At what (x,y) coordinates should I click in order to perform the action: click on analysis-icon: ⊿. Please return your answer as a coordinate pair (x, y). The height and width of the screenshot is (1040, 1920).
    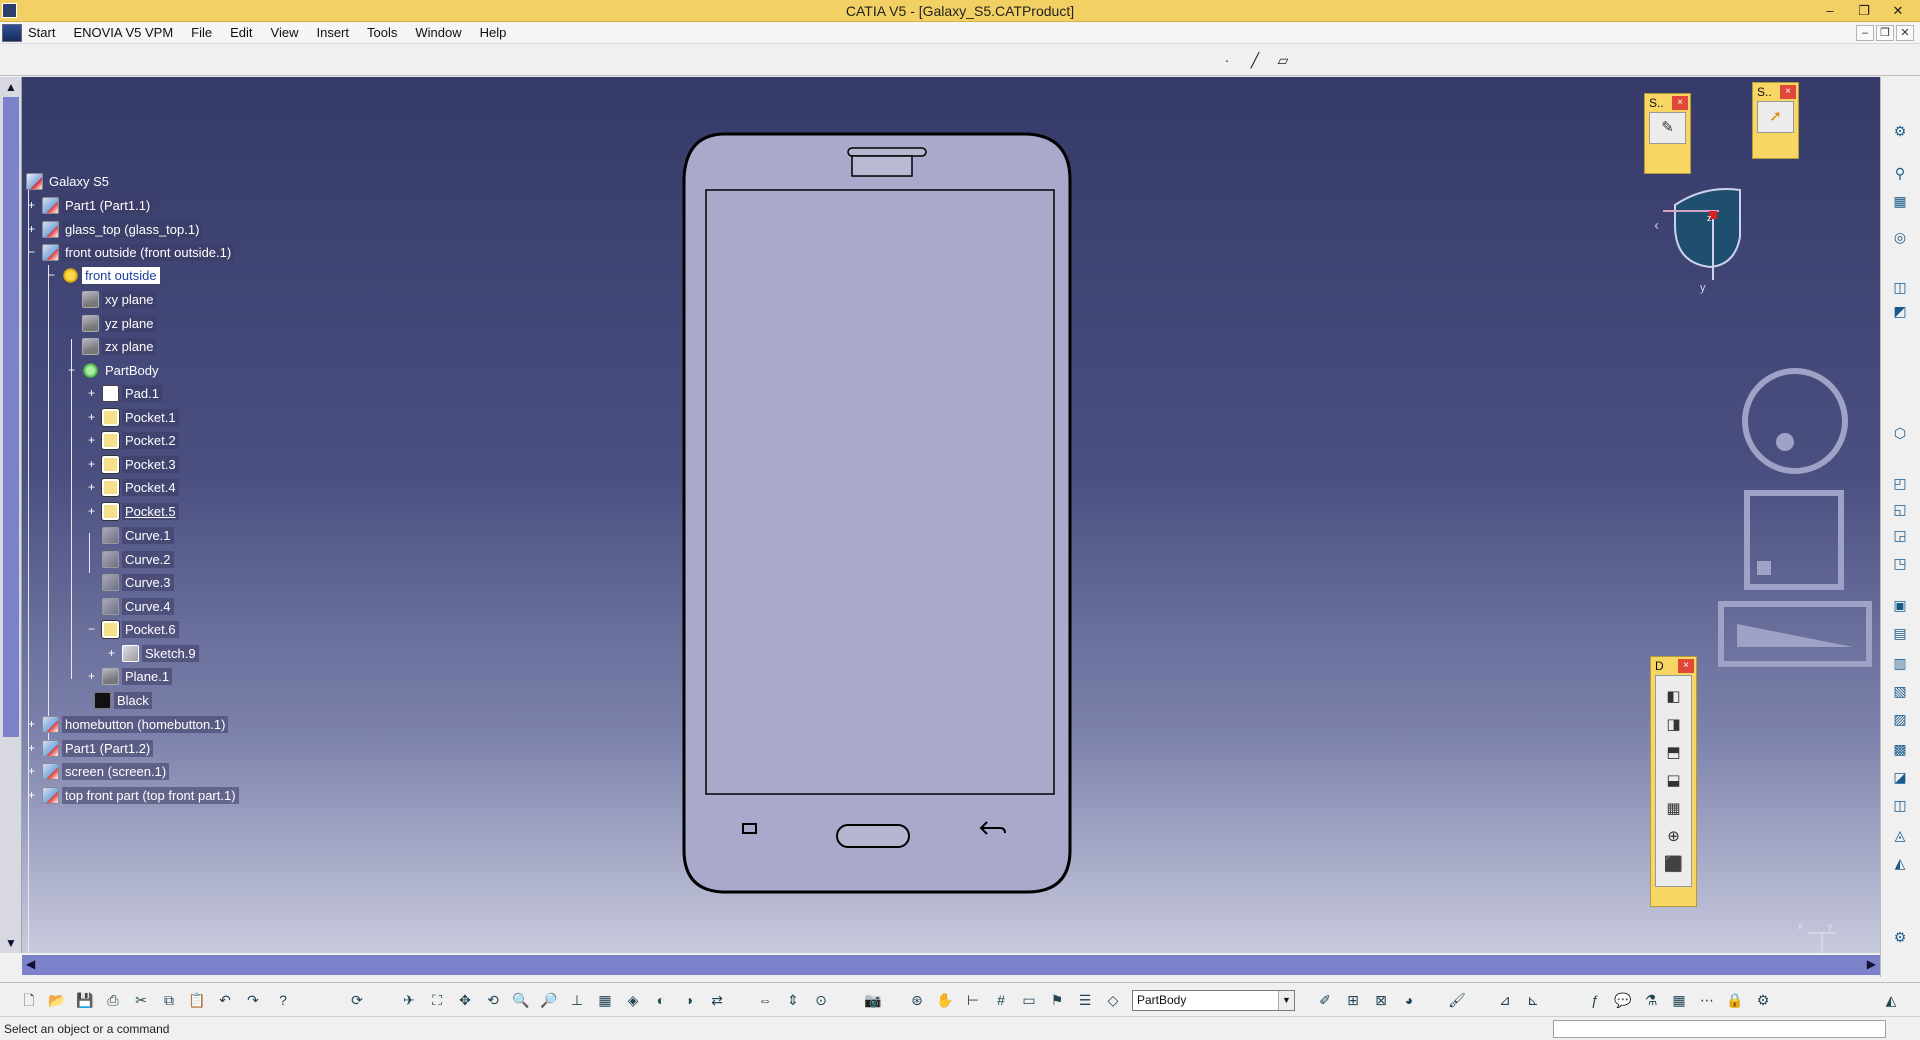
    Looking at the image, I should click on (1505, 1000).